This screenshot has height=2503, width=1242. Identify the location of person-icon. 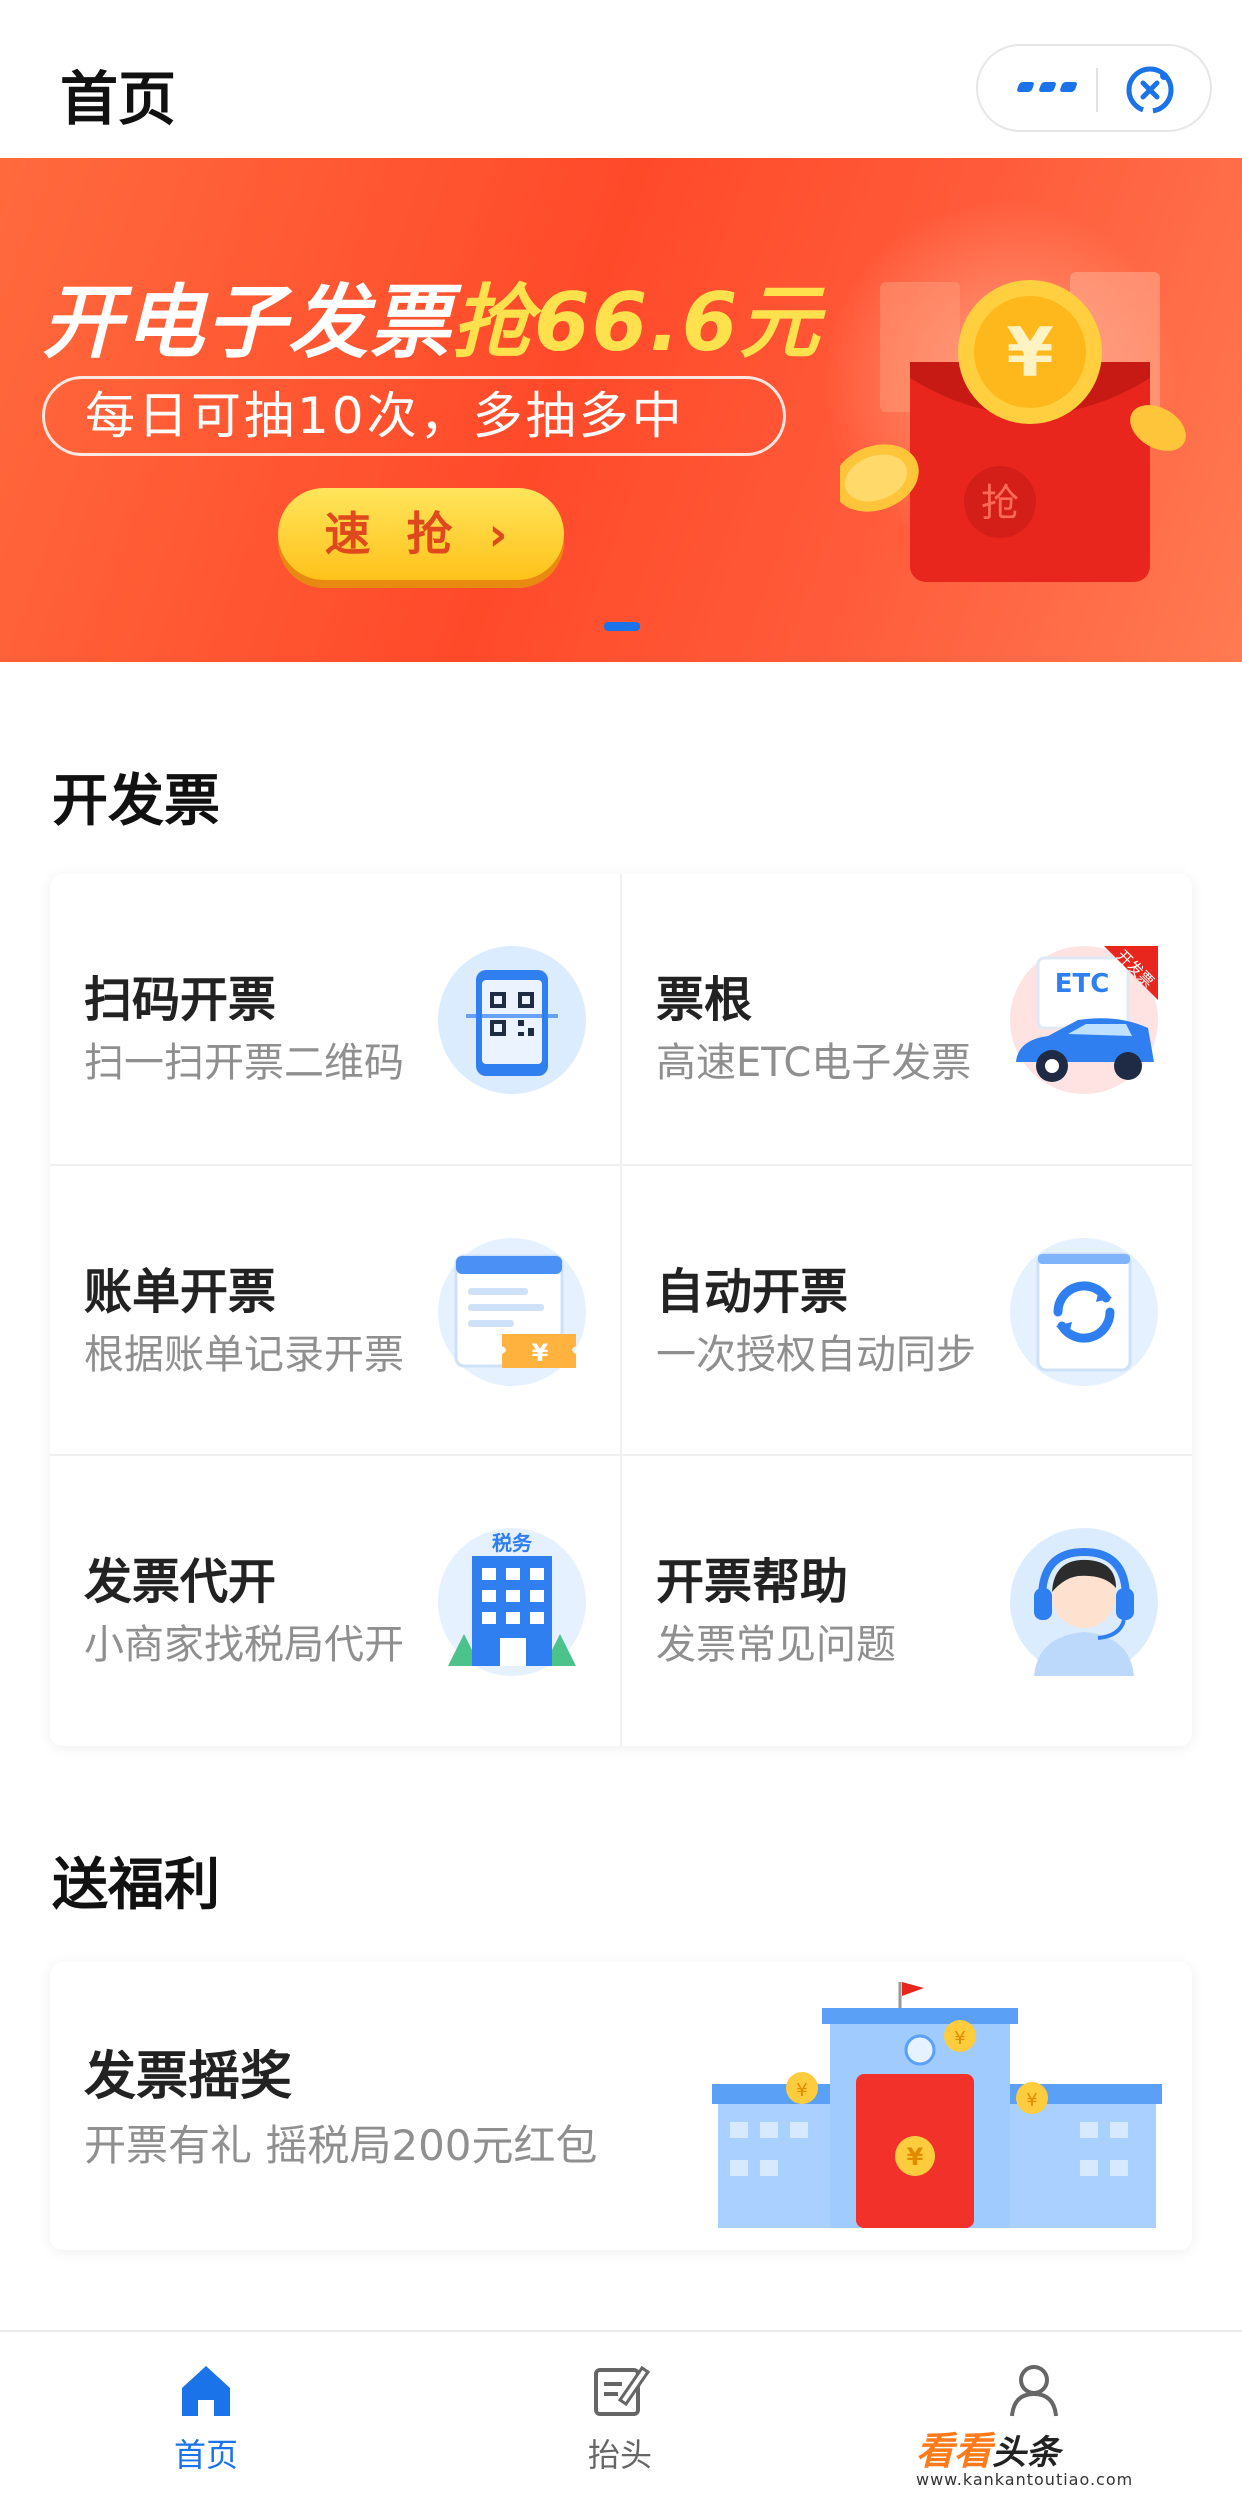
(1034, 2391).